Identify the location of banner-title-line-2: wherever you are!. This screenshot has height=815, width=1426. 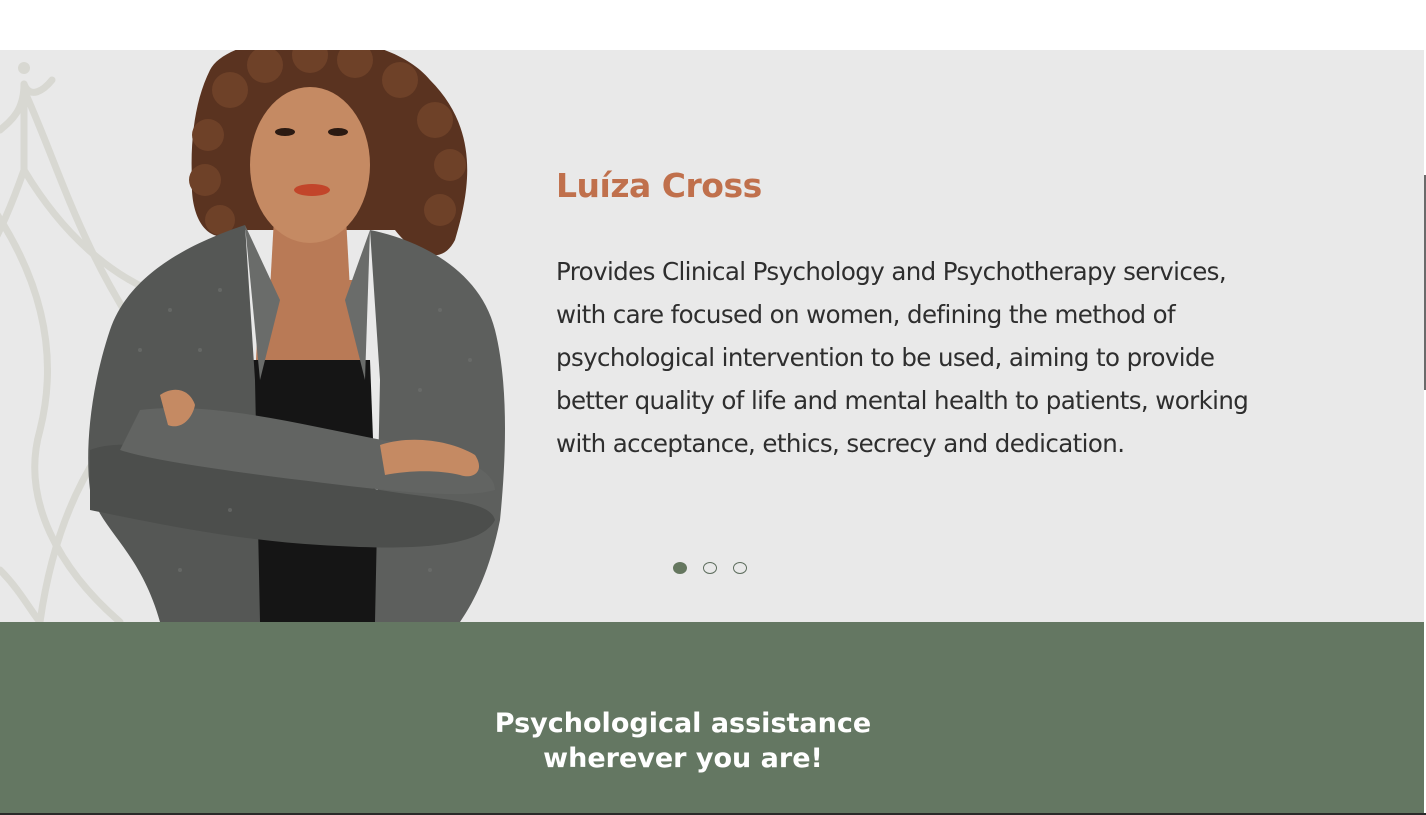
(683, 758).